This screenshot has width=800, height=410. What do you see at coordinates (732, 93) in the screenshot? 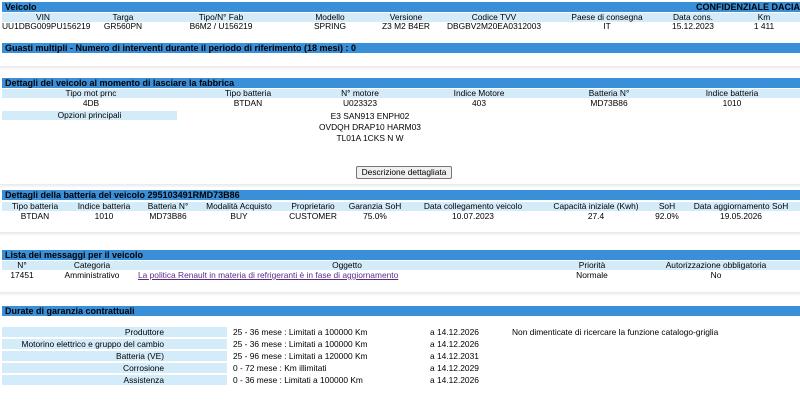
I see `factory-col-battery-index: Indice batteria` at bounding box center [732, 93].